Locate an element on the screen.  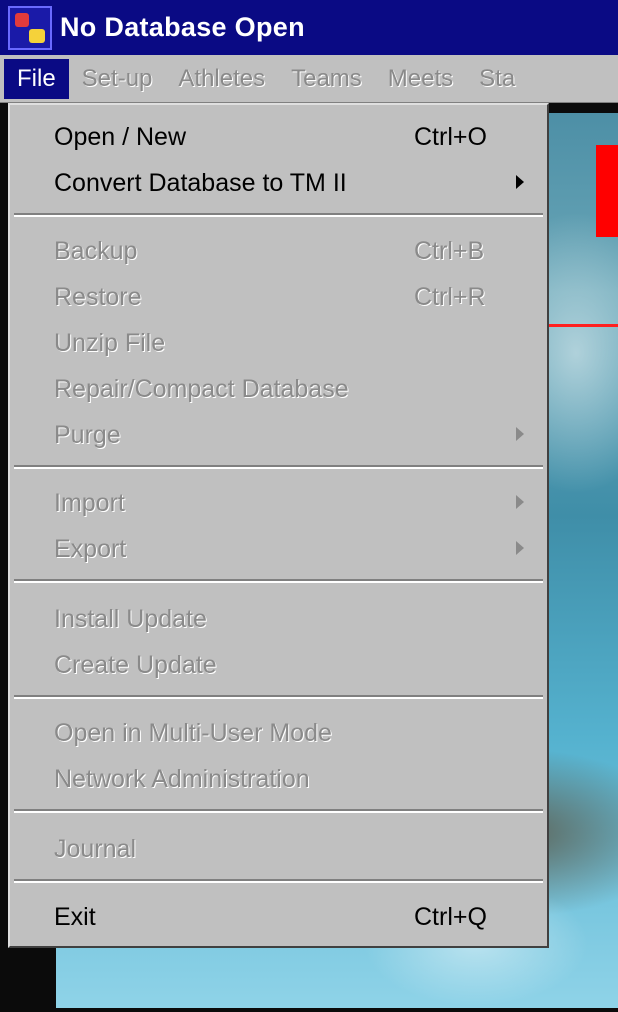
menu-item-restore: Restore Ctrl+R is located at coordinates (278, 297).